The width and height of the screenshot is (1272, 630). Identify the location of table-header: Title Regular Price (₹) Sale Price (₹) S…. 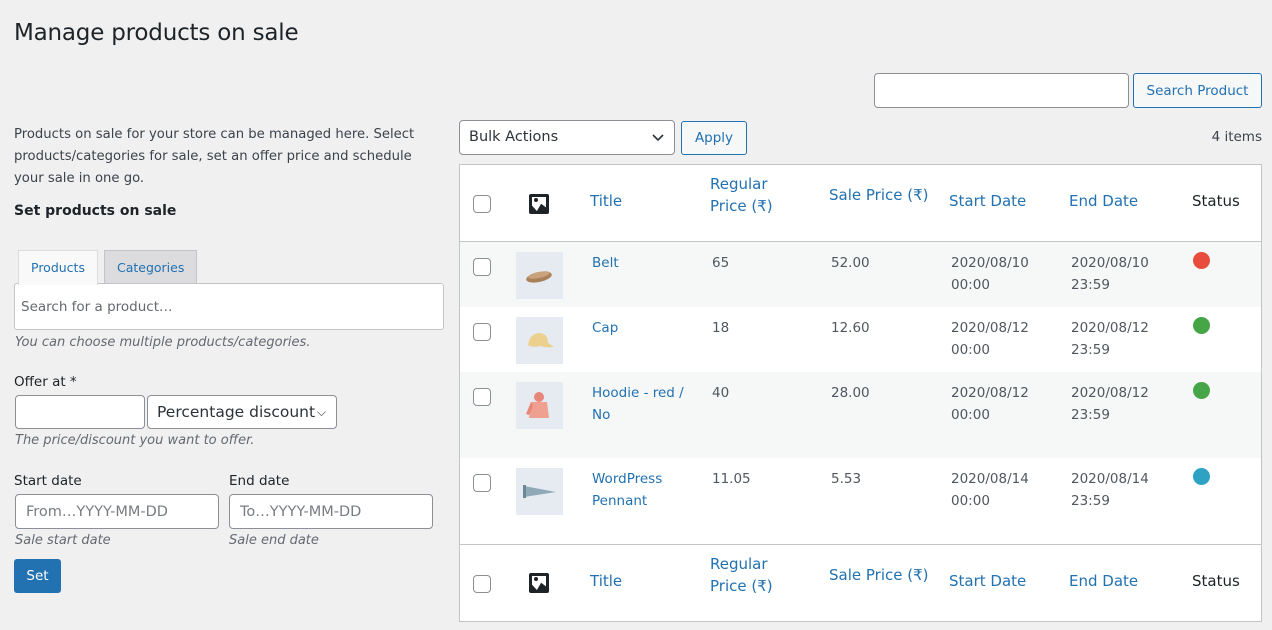
(860, 203).